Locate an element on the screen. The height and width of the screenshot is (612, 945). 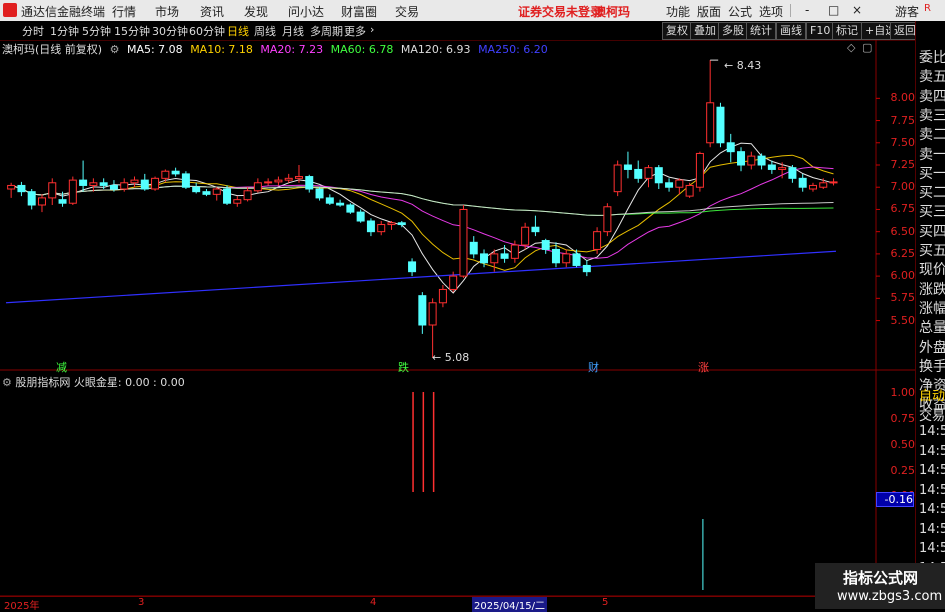
quote-field-12: 涨跌 is located at coordinates (932, 289).